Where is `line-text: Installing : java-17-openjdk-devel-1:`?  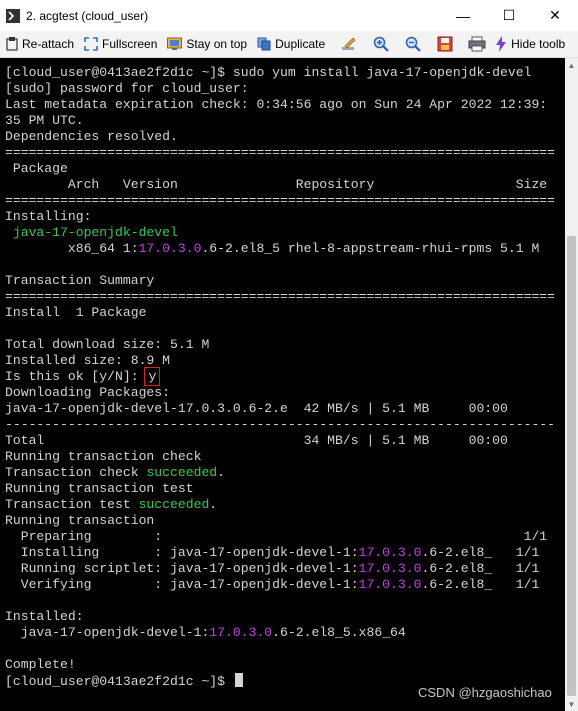 line-text: Installing : java-17-openjdk-devel-1: is located at coordinates (182, 552).